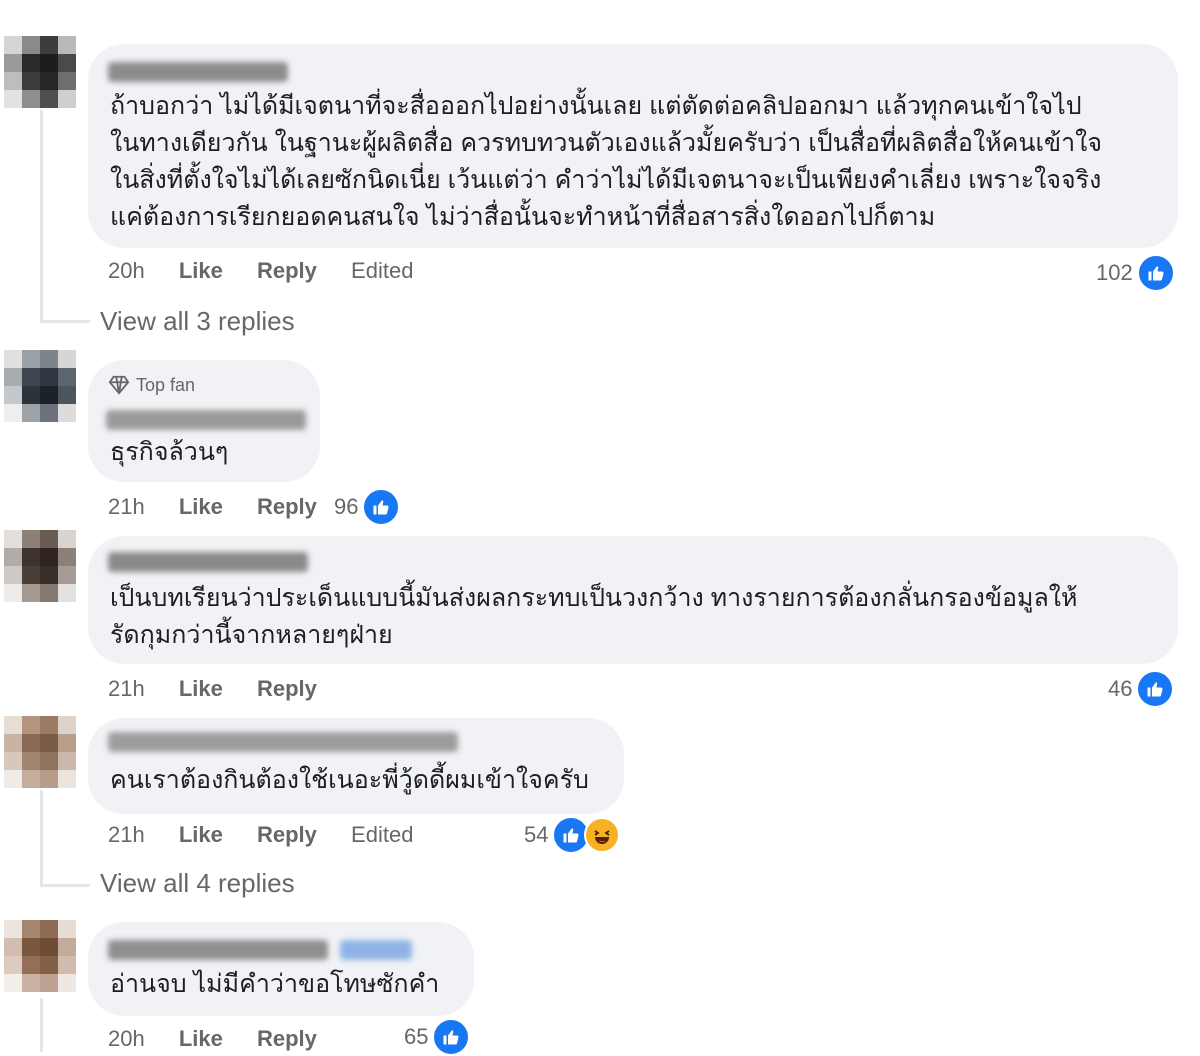 This screenshot has width=1200, height=1056. What do you see at coordinates (151, 385) in the screenshot?
I see `top-fan-badge: Top fan` at bounding box center [151, 385].